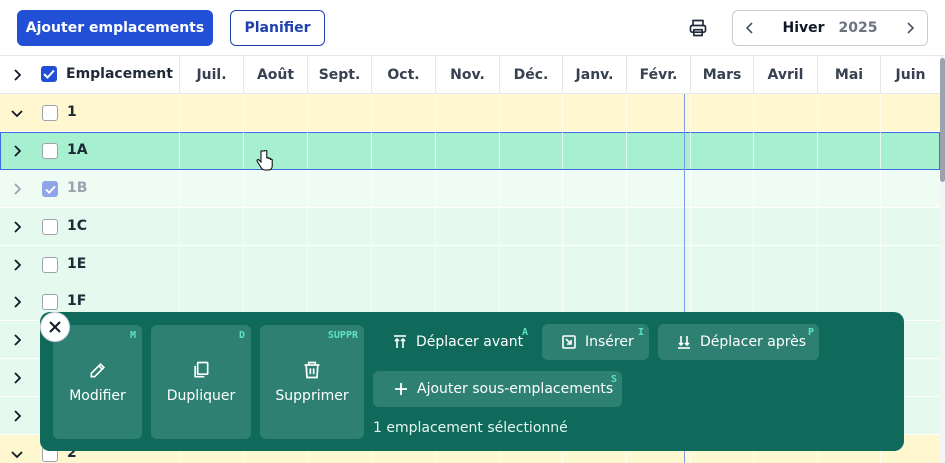 This screenshot has width=945, height=463. I want to click on previous-season-button, so click(750, 28).